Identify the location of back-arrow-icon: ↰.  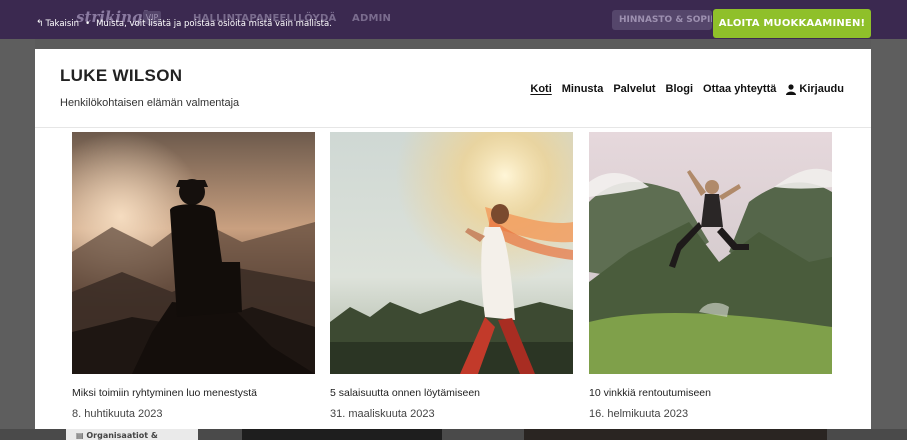
(40, 24).